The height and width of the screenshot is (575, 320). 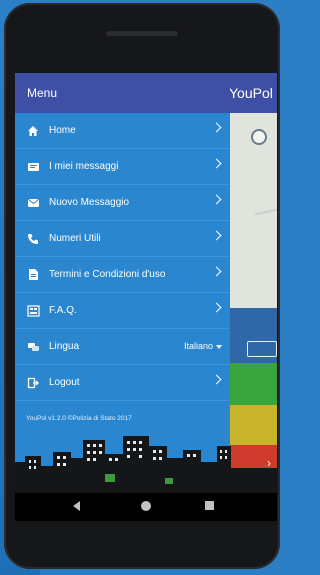 What do you see at coordinates (107, 274) in the screenshot?
I see `menu-item-label: Termini e Condizioni d'uso` at bounding box center [107, 274].